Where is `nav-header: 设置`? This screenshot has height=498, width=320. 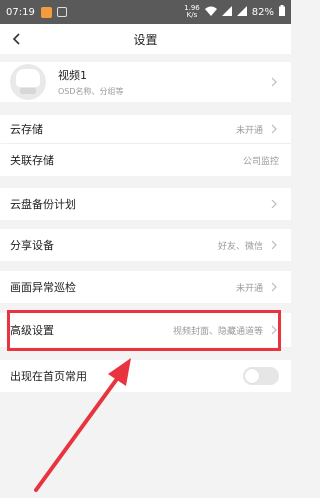 nav-header: 设置 is located at coordinates (145, 39).